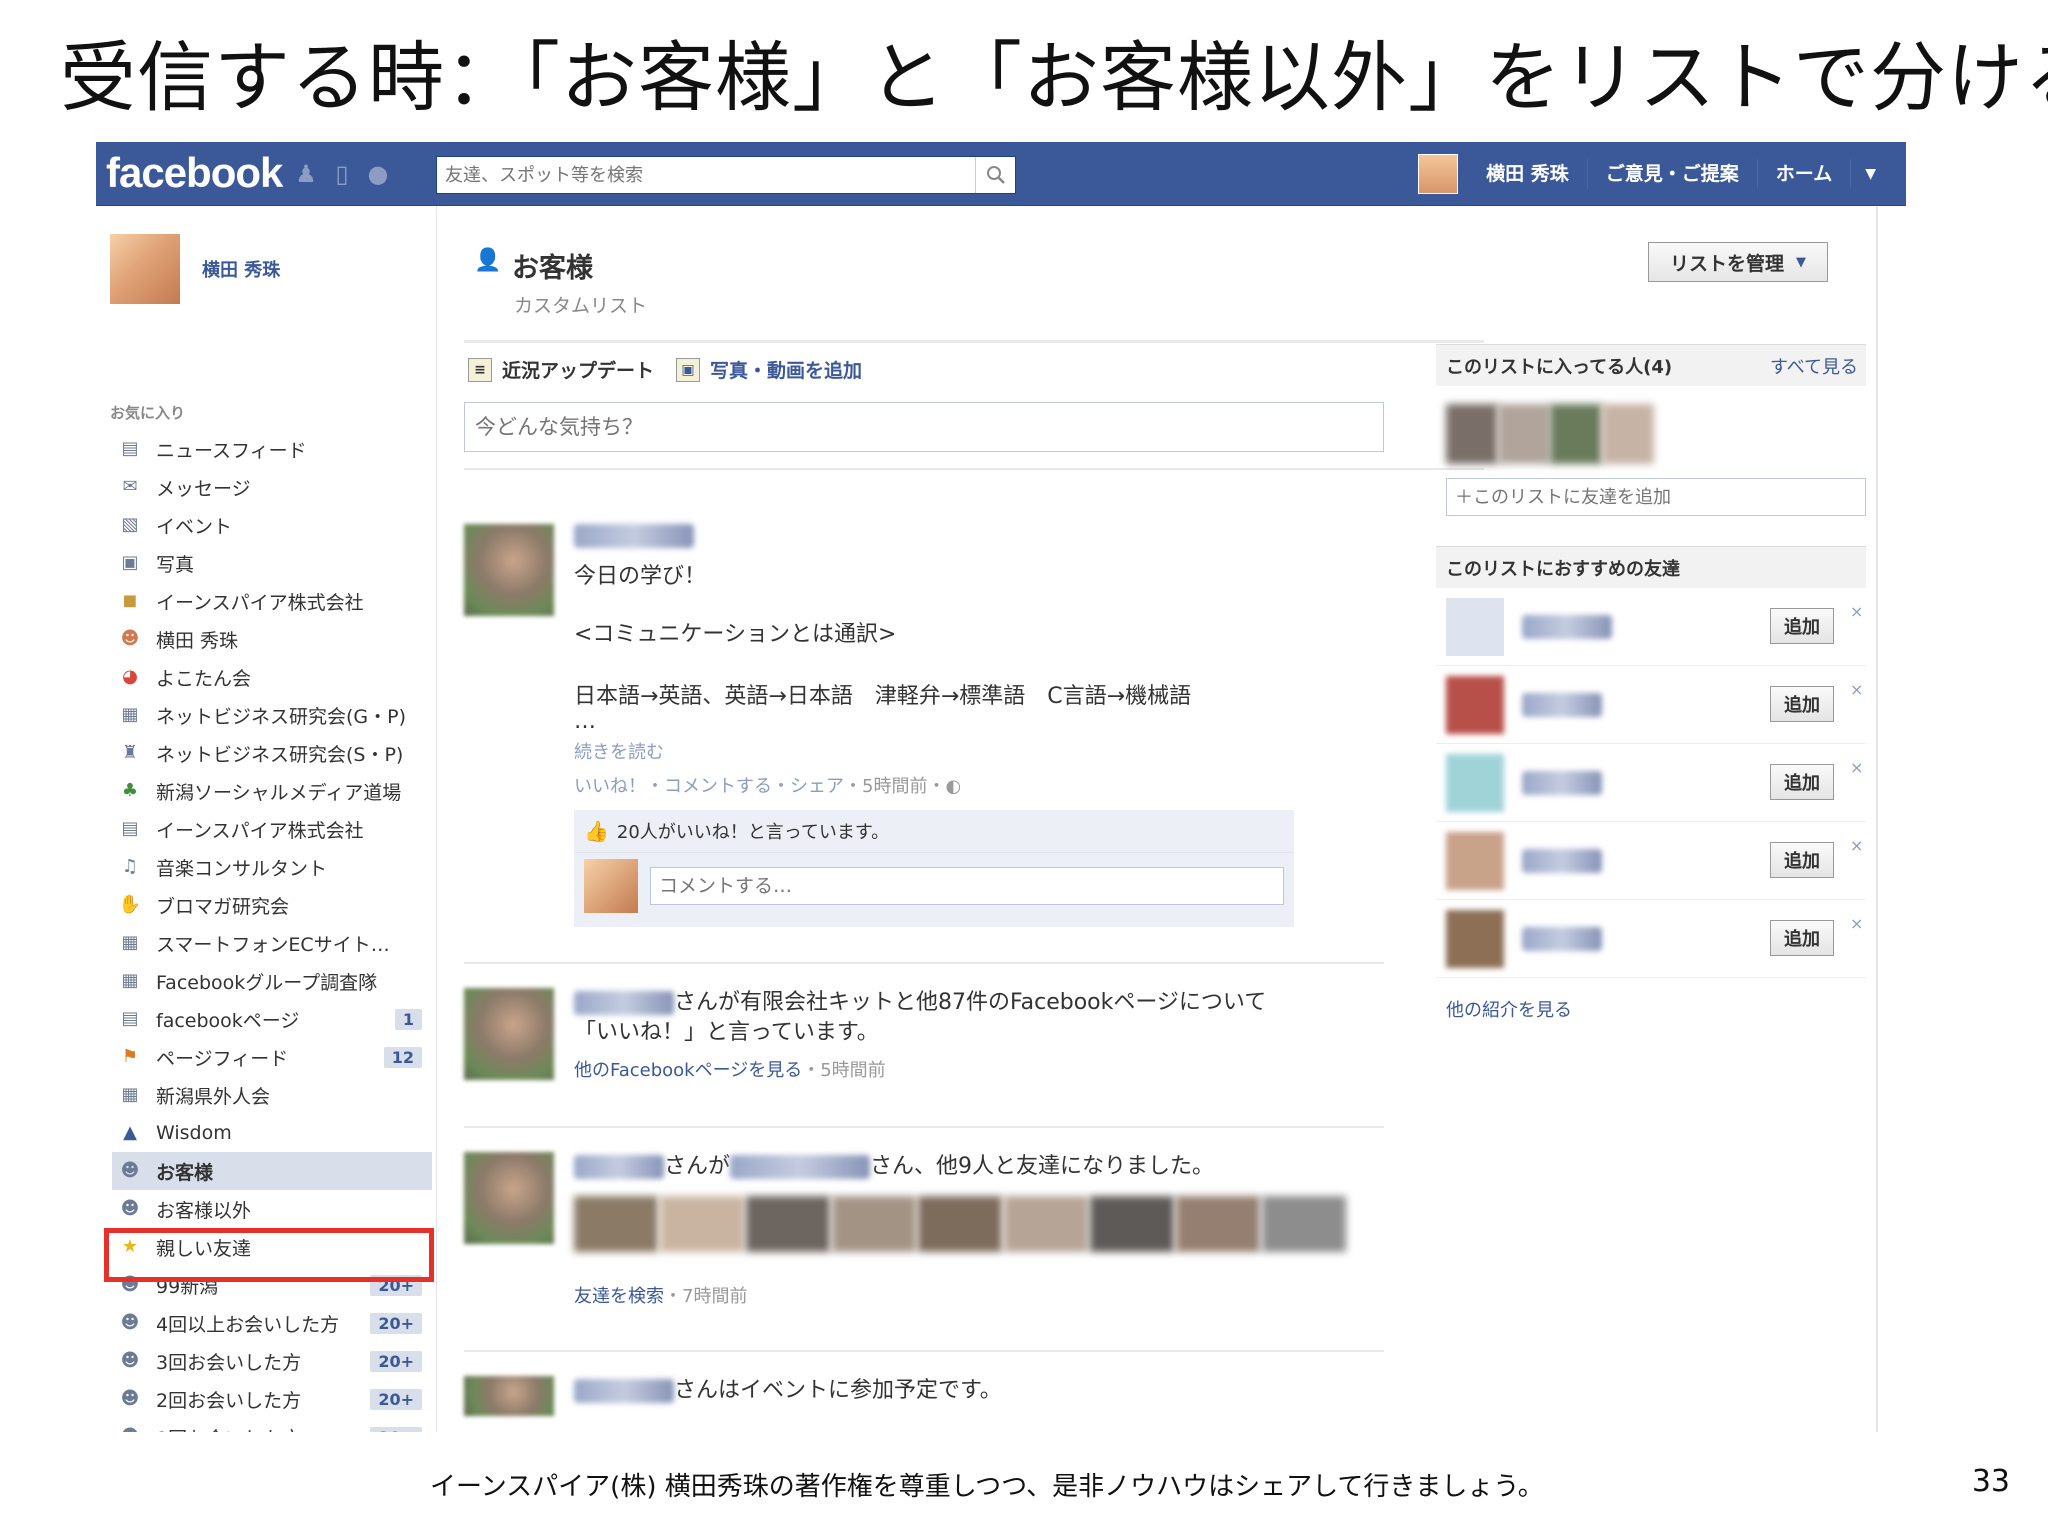 Image resolution: width=2048 pixels, height=1536 pixels. What do you see at coordinates (272, 1171) in the screenshot?
I see `sidebar-item: ☻ お客様` at bounding box center [272, 1171].